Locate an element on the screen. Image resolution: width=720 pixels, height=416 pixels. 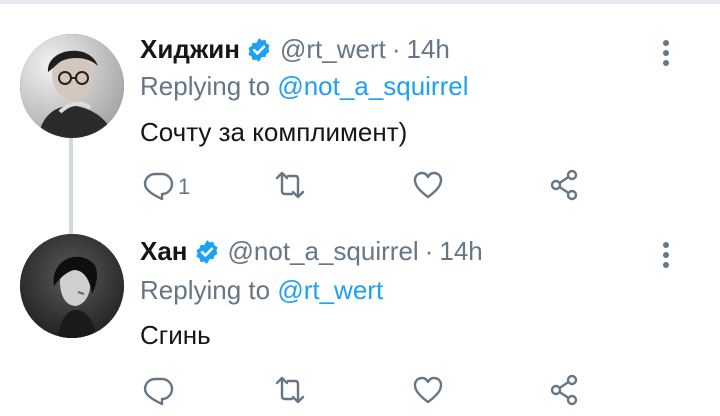
reply-button: 1 is located at coordinates (166, 187).